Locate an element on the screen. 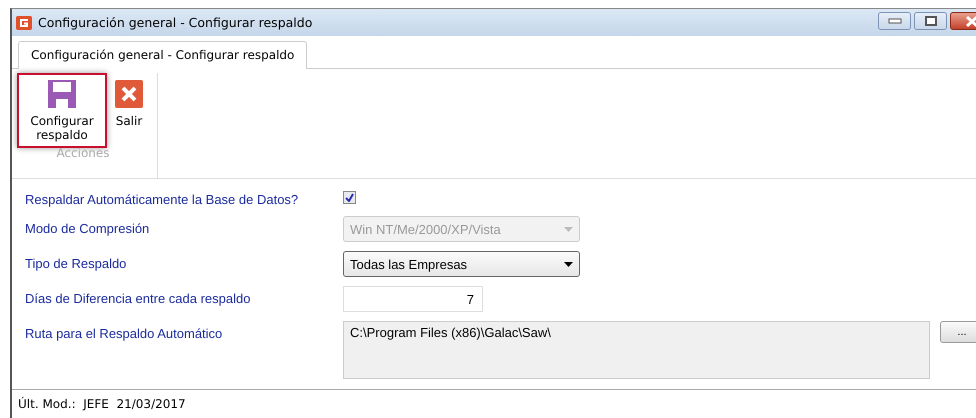 Image resolution: width=976 pixels, height=418 pixels. dropdown: Todas las Empresas is located at coordinates (461, 264).